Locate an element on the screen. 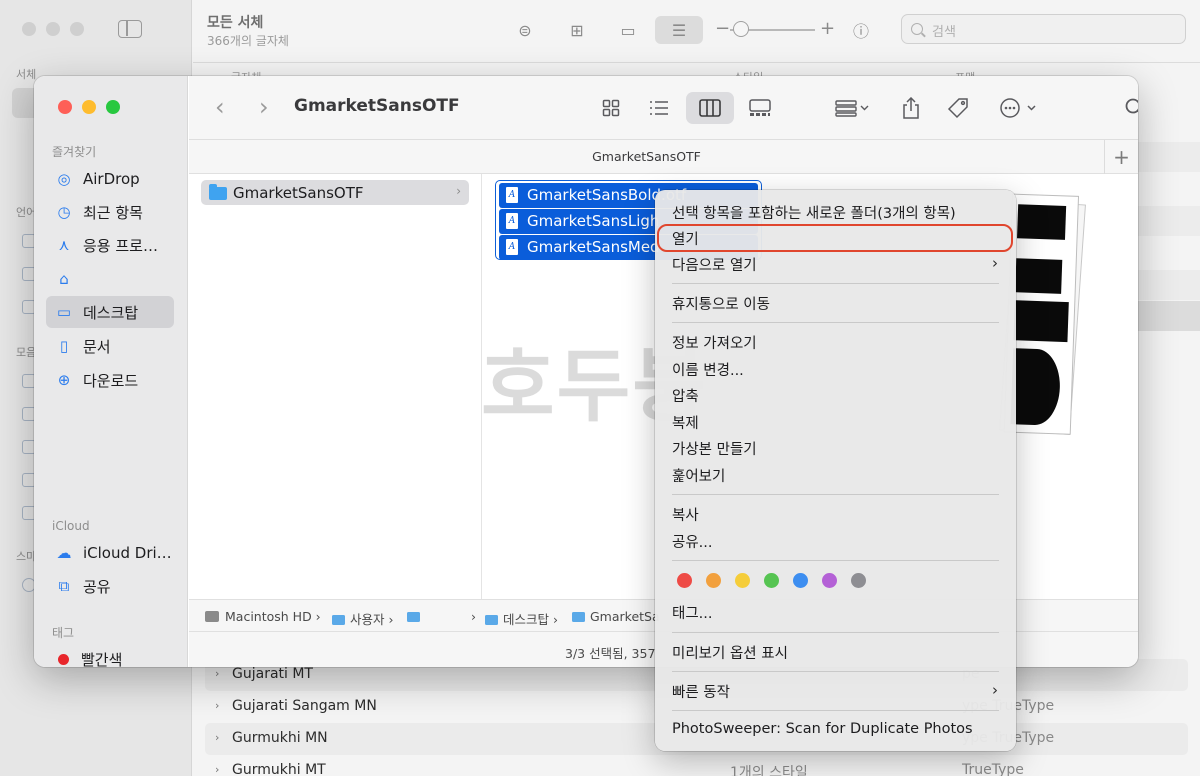  menu-item-photosweeper: PhotoSweeper: Scan for Duplicate Photos is located at coordinates (822, 729).